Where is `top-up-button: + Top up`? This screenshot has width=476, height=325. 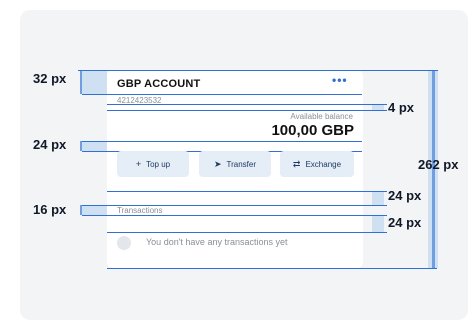
top-up-button: + Top up is located at coordinates (153, 164).